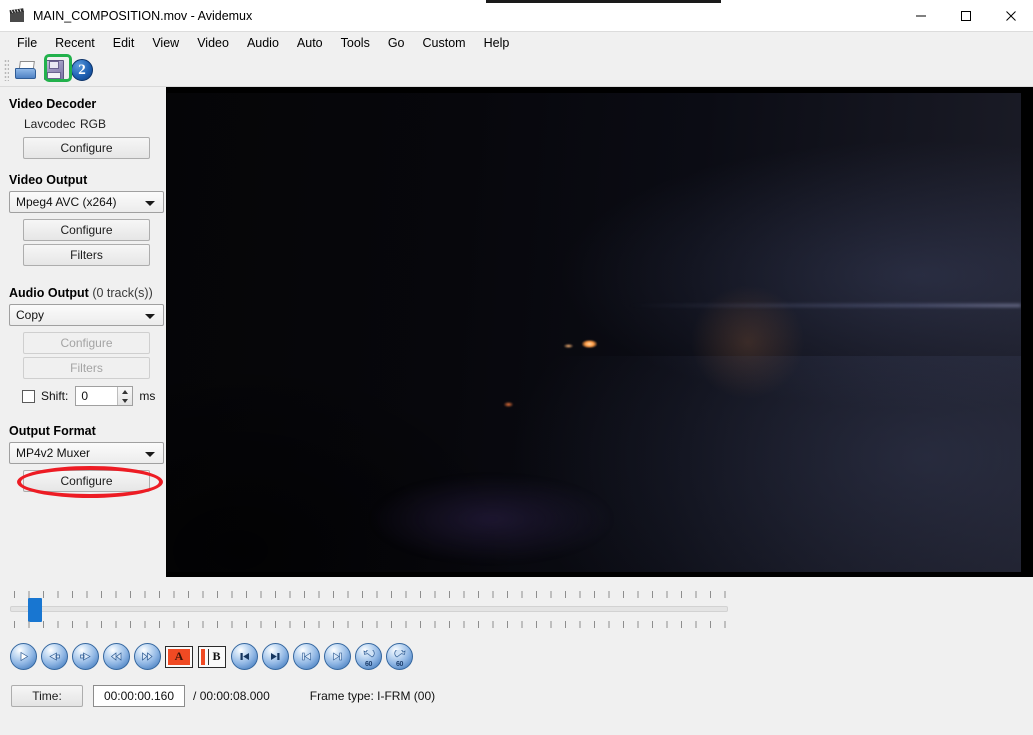 The image size is (1033, 735). What do you see at coordinates (86, 148) in the screenshot?
I see `video-decoder-configure-button: Configure` at bounding box center [86, 148].